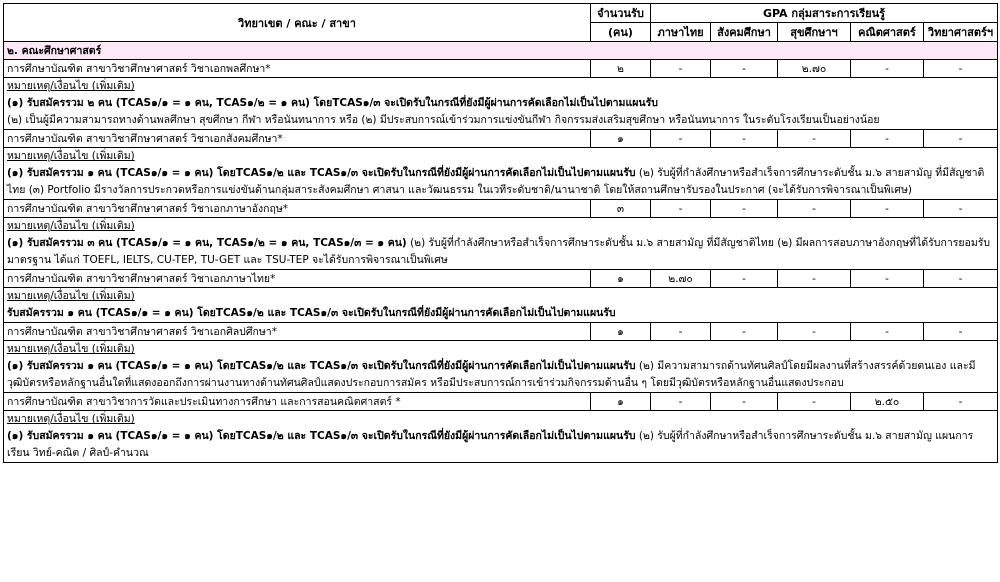  I want to click on subject-header-math: คณิตศาสตร์, so click(887, 32).